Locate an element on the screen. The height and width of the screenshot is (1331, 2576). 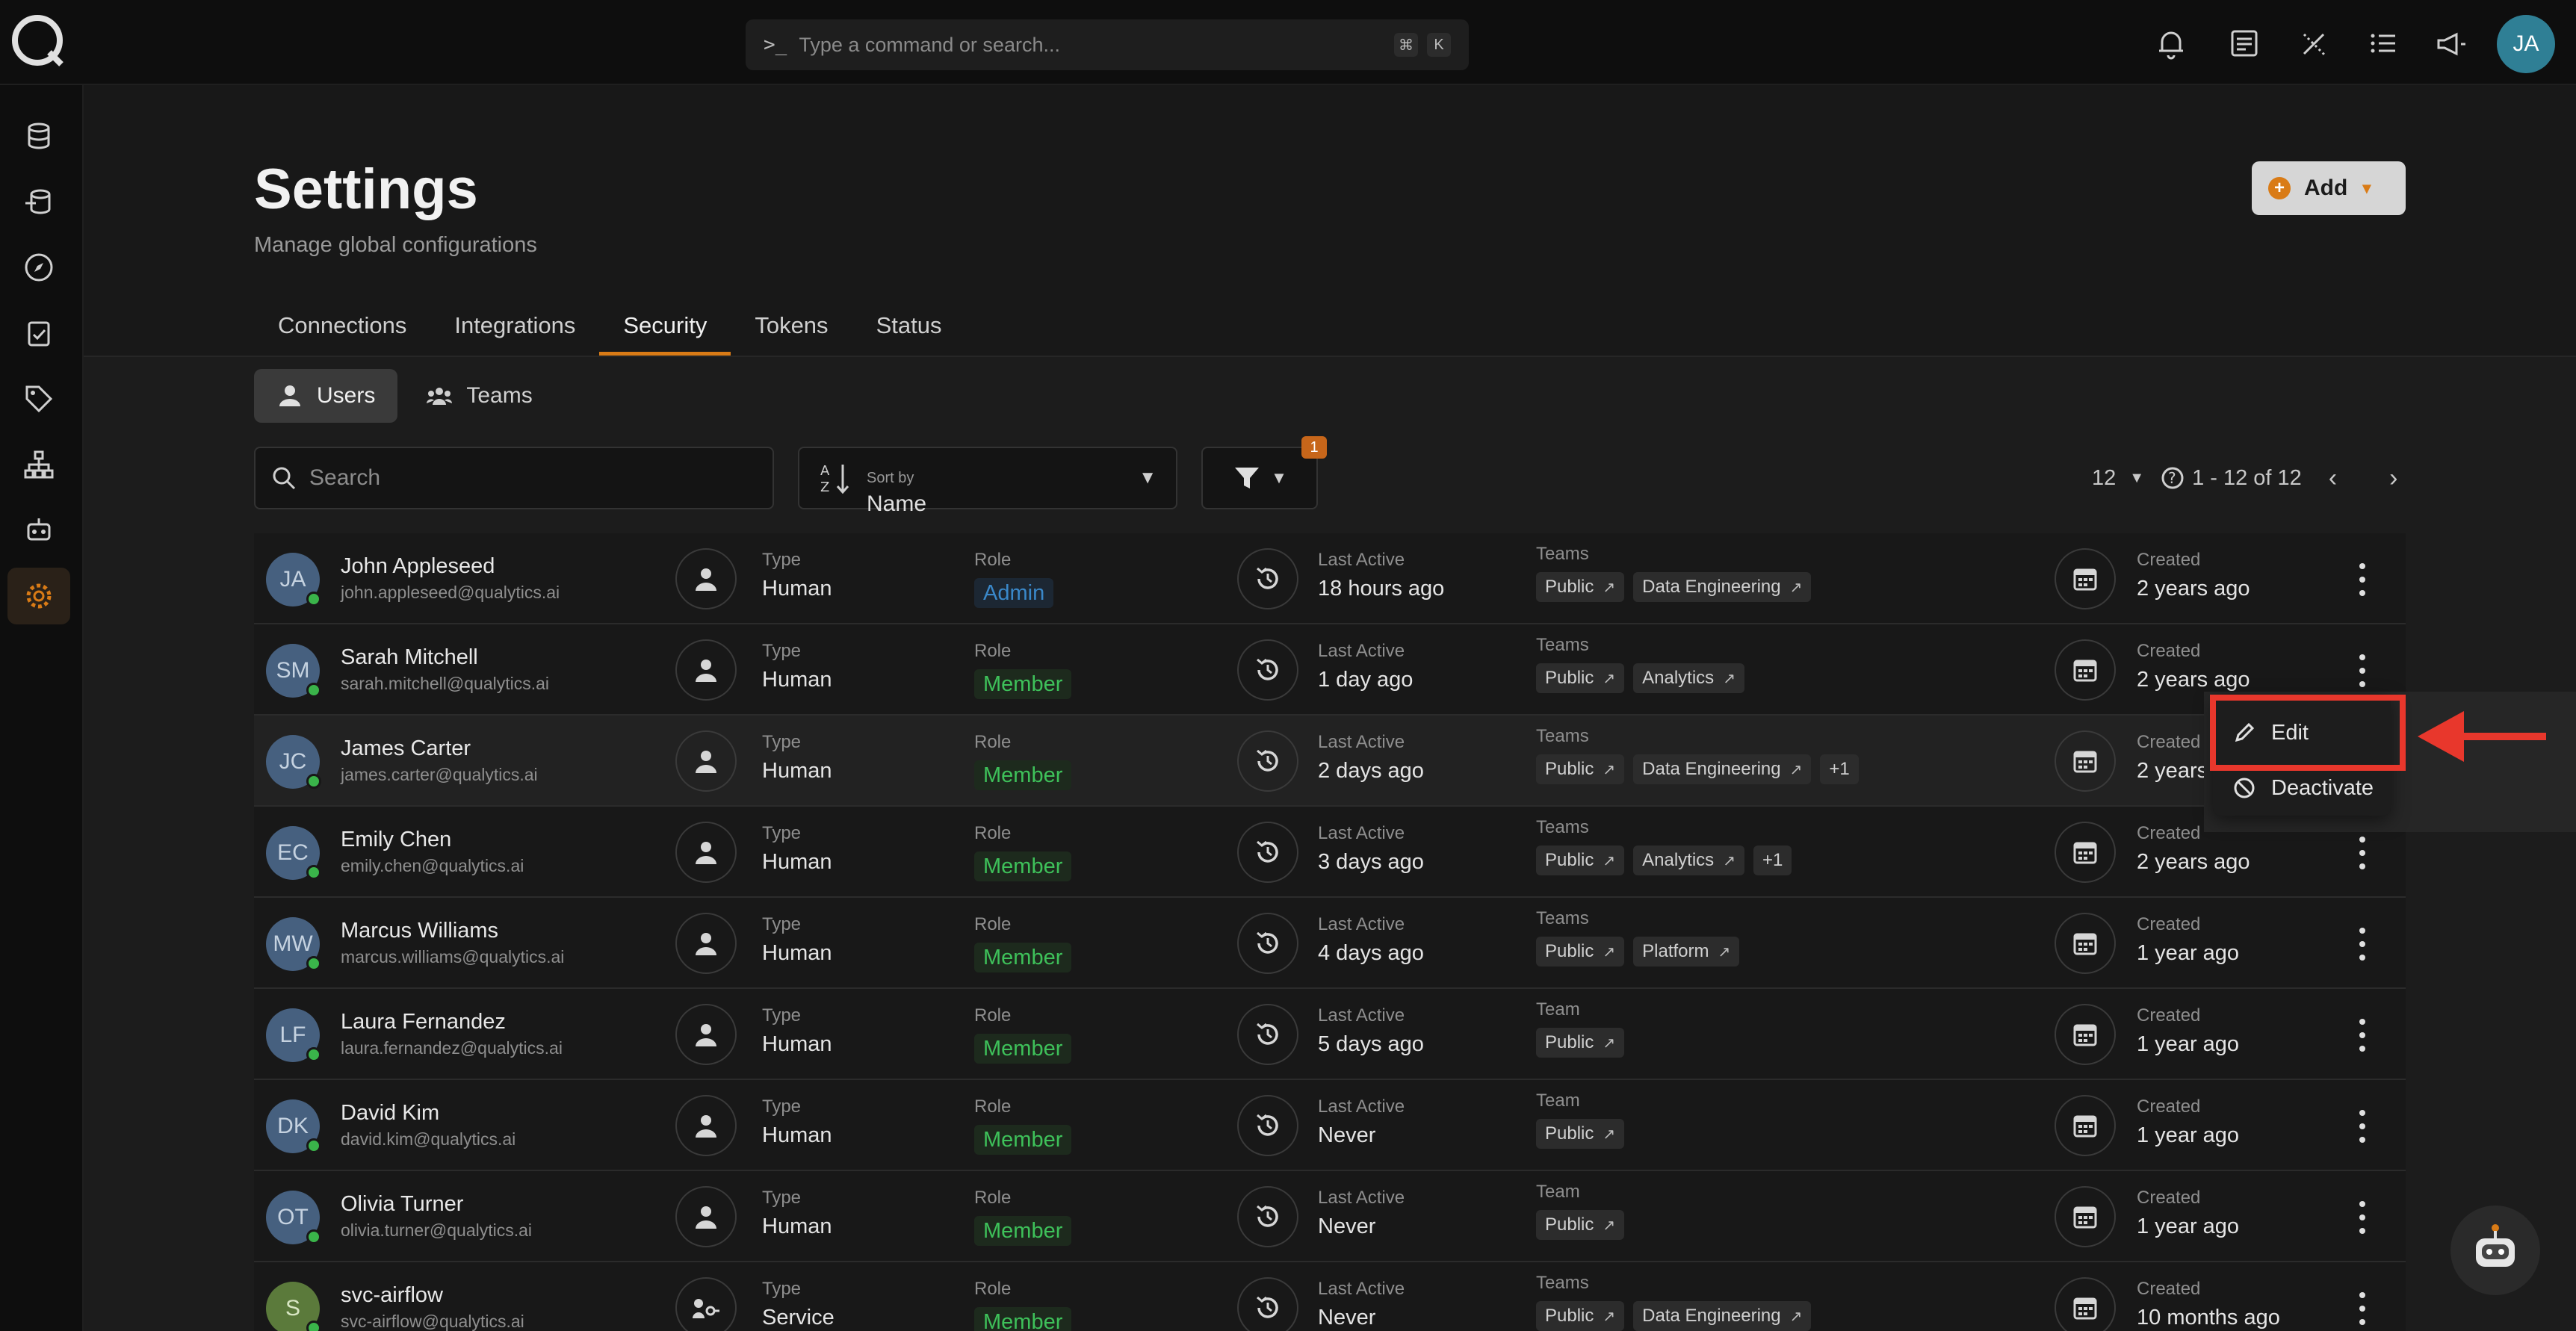
caret-down-icon: ▼ is located at coordinates (2136, 478).